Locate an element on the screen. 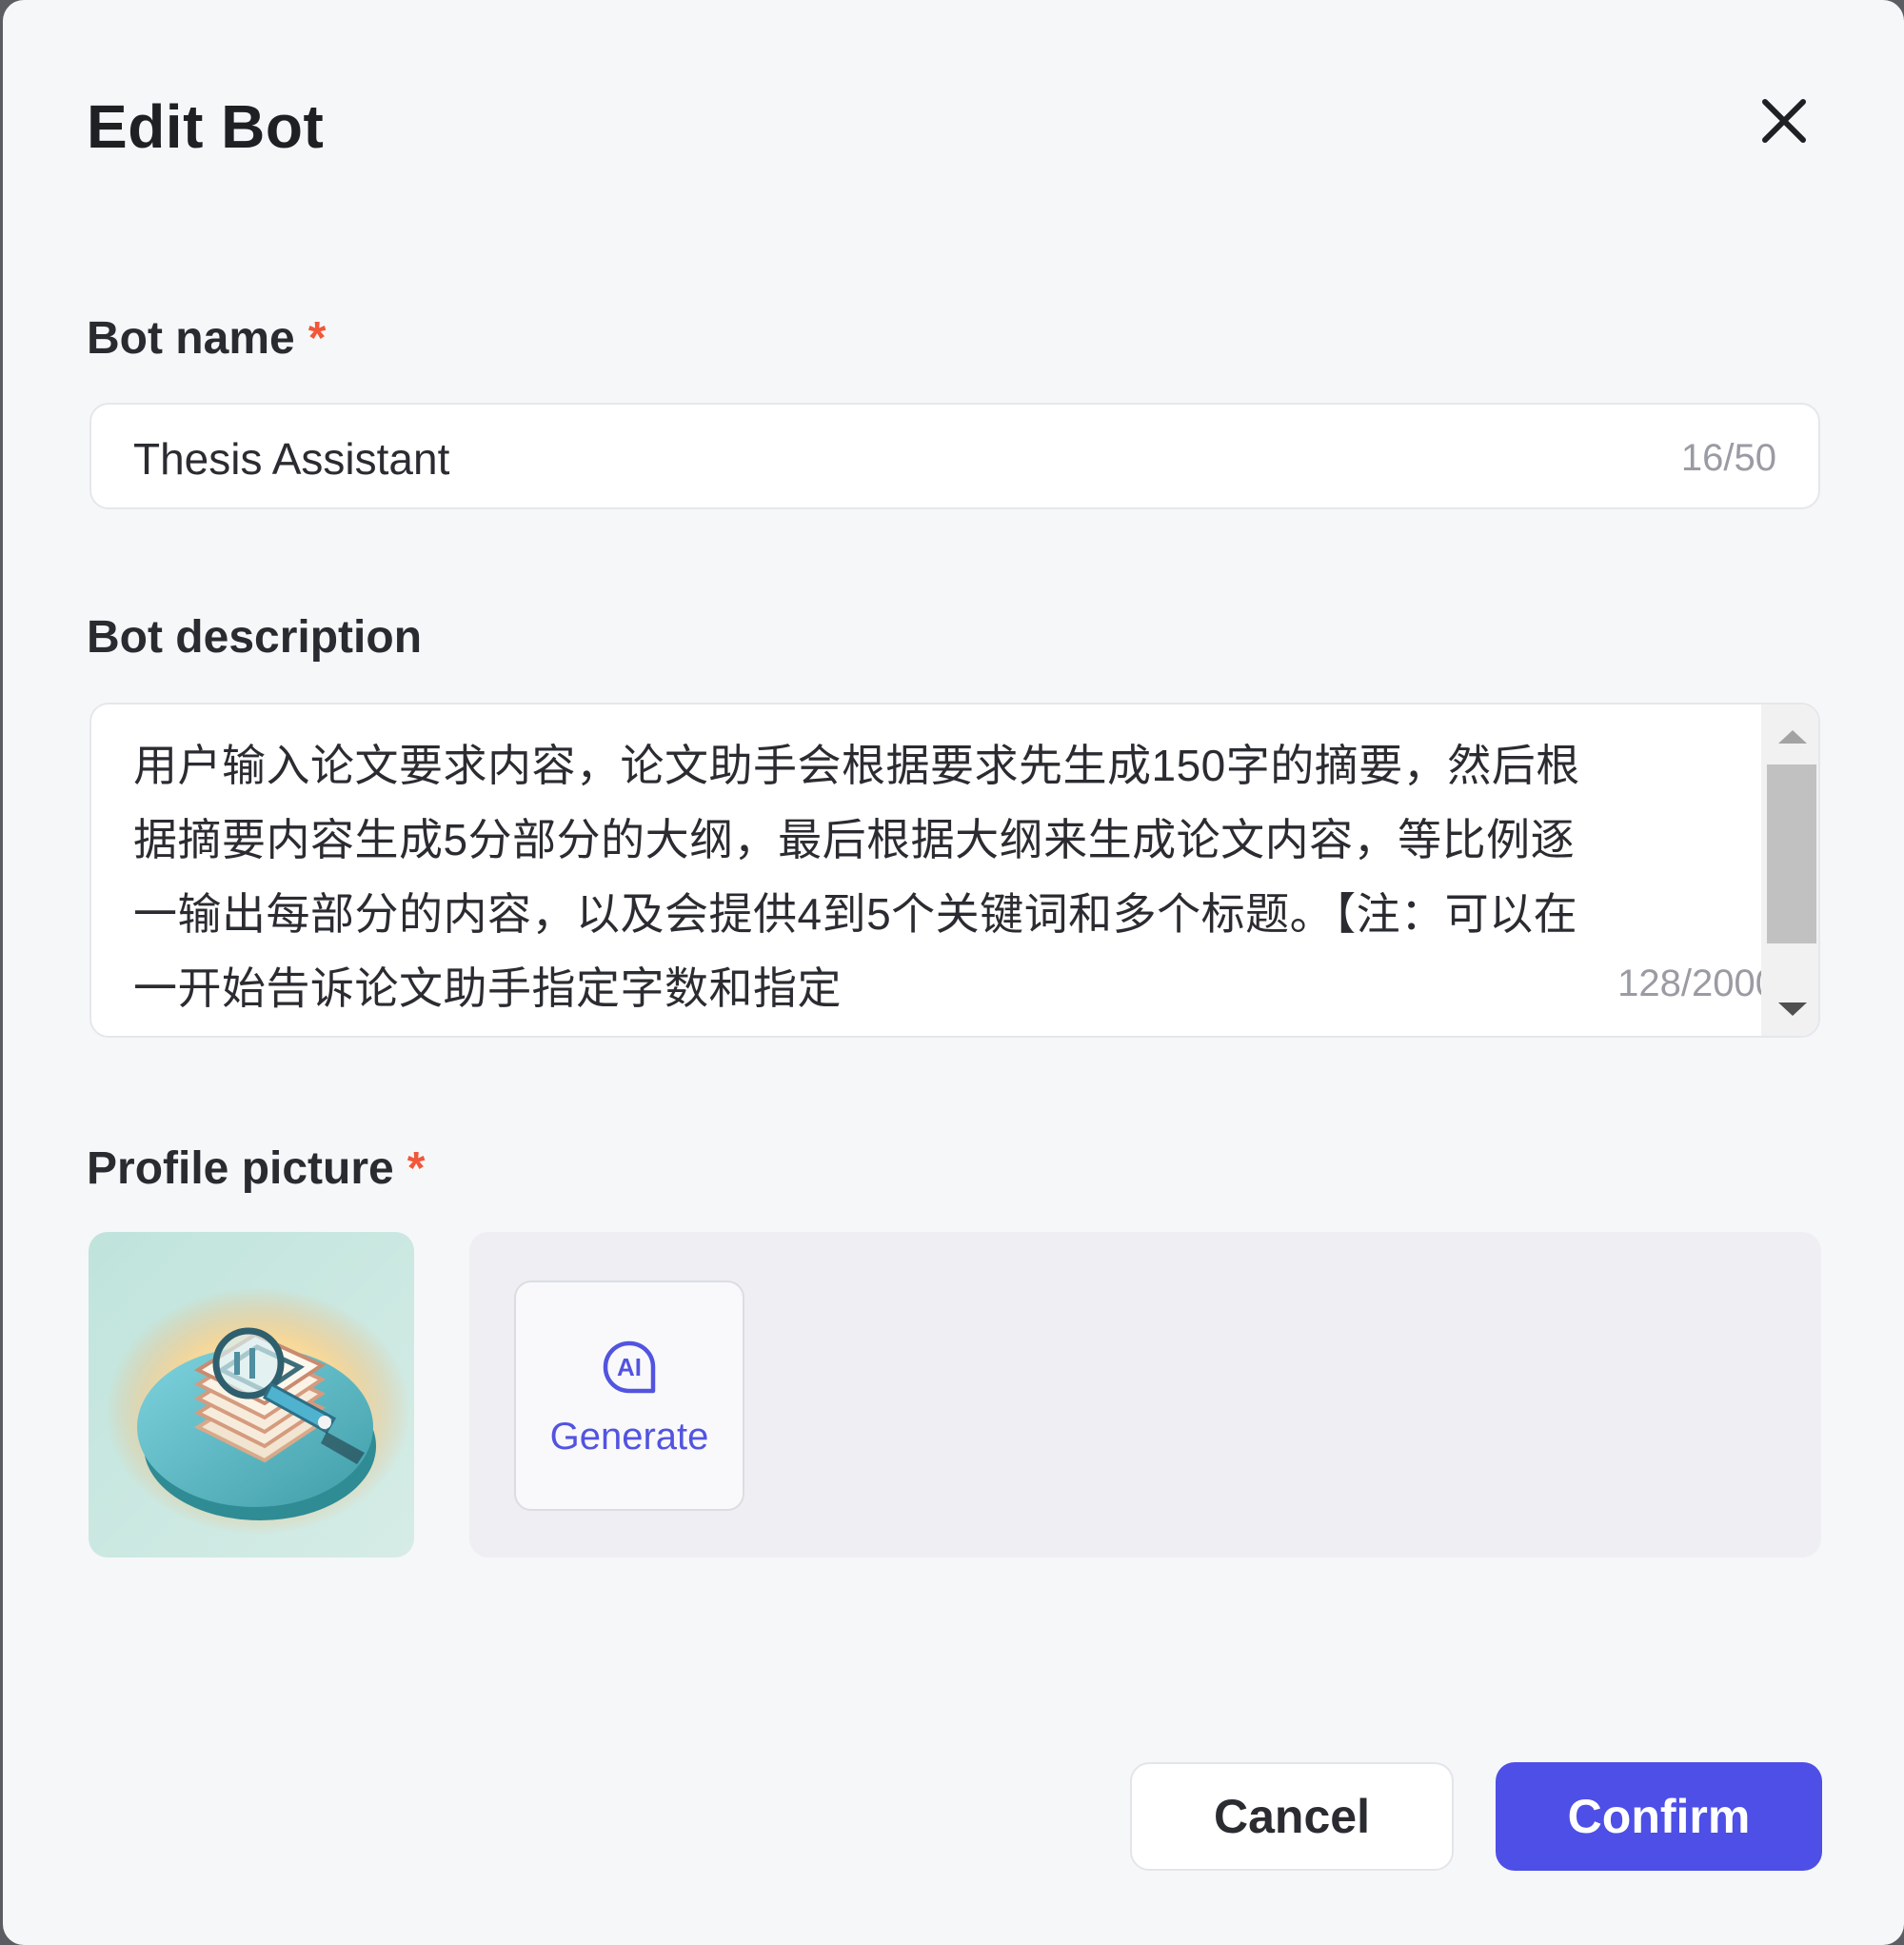 Image resolution: width=1904 pixels, height=1945 pixels. document-magnifier-illustration-icon is located at coordinates (251, 1395).